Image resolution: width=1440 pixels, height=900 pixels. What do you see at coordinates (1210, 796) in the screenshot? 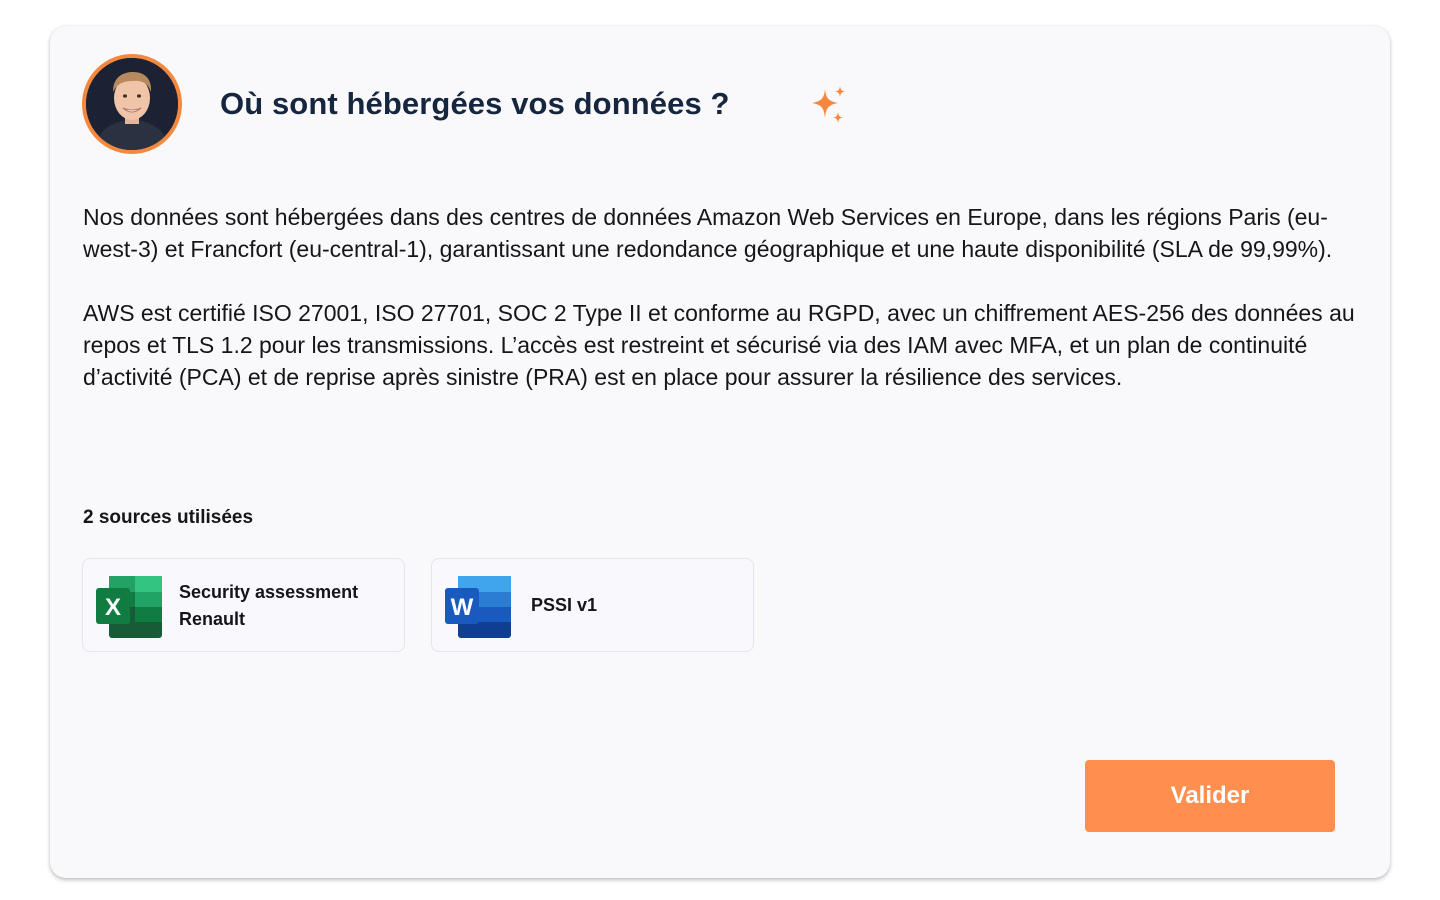
I see `validate-button: Valider` at bounding box center [1210, 796].